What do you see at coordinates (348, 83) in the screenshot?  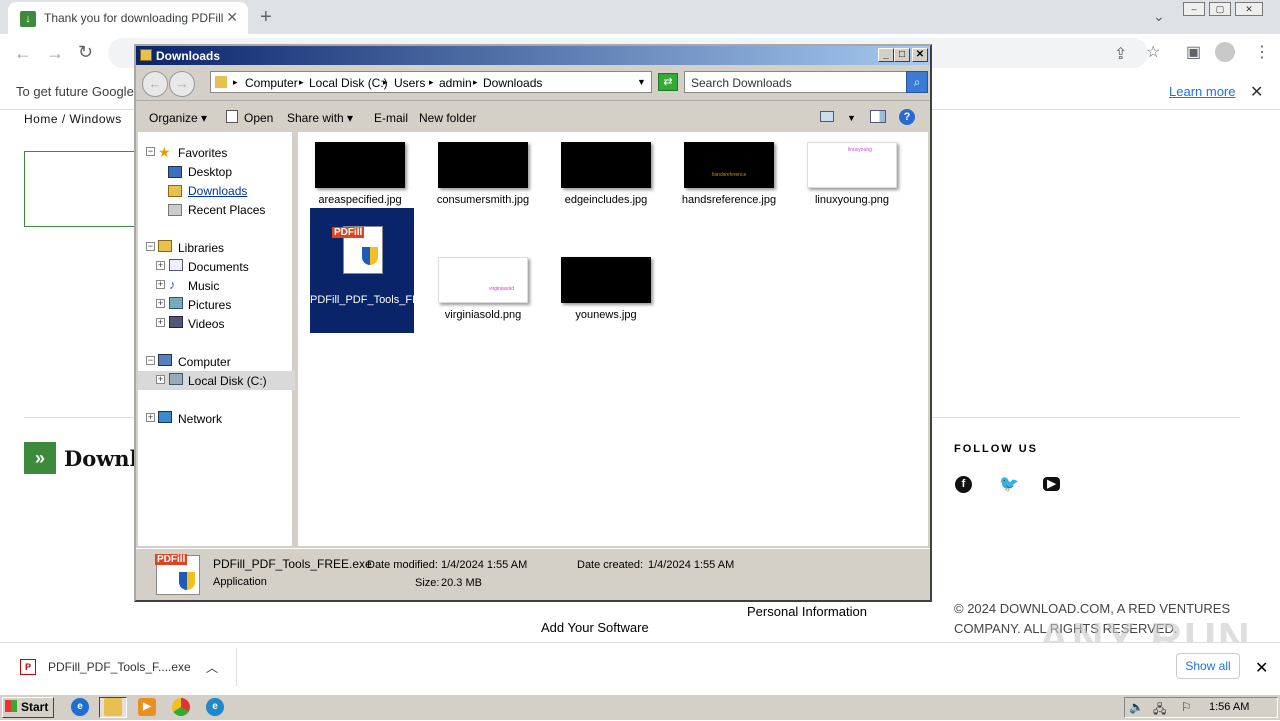 I see `address-segment-local-disk: Local Disk (C:)` at bounding box center [348, 83].